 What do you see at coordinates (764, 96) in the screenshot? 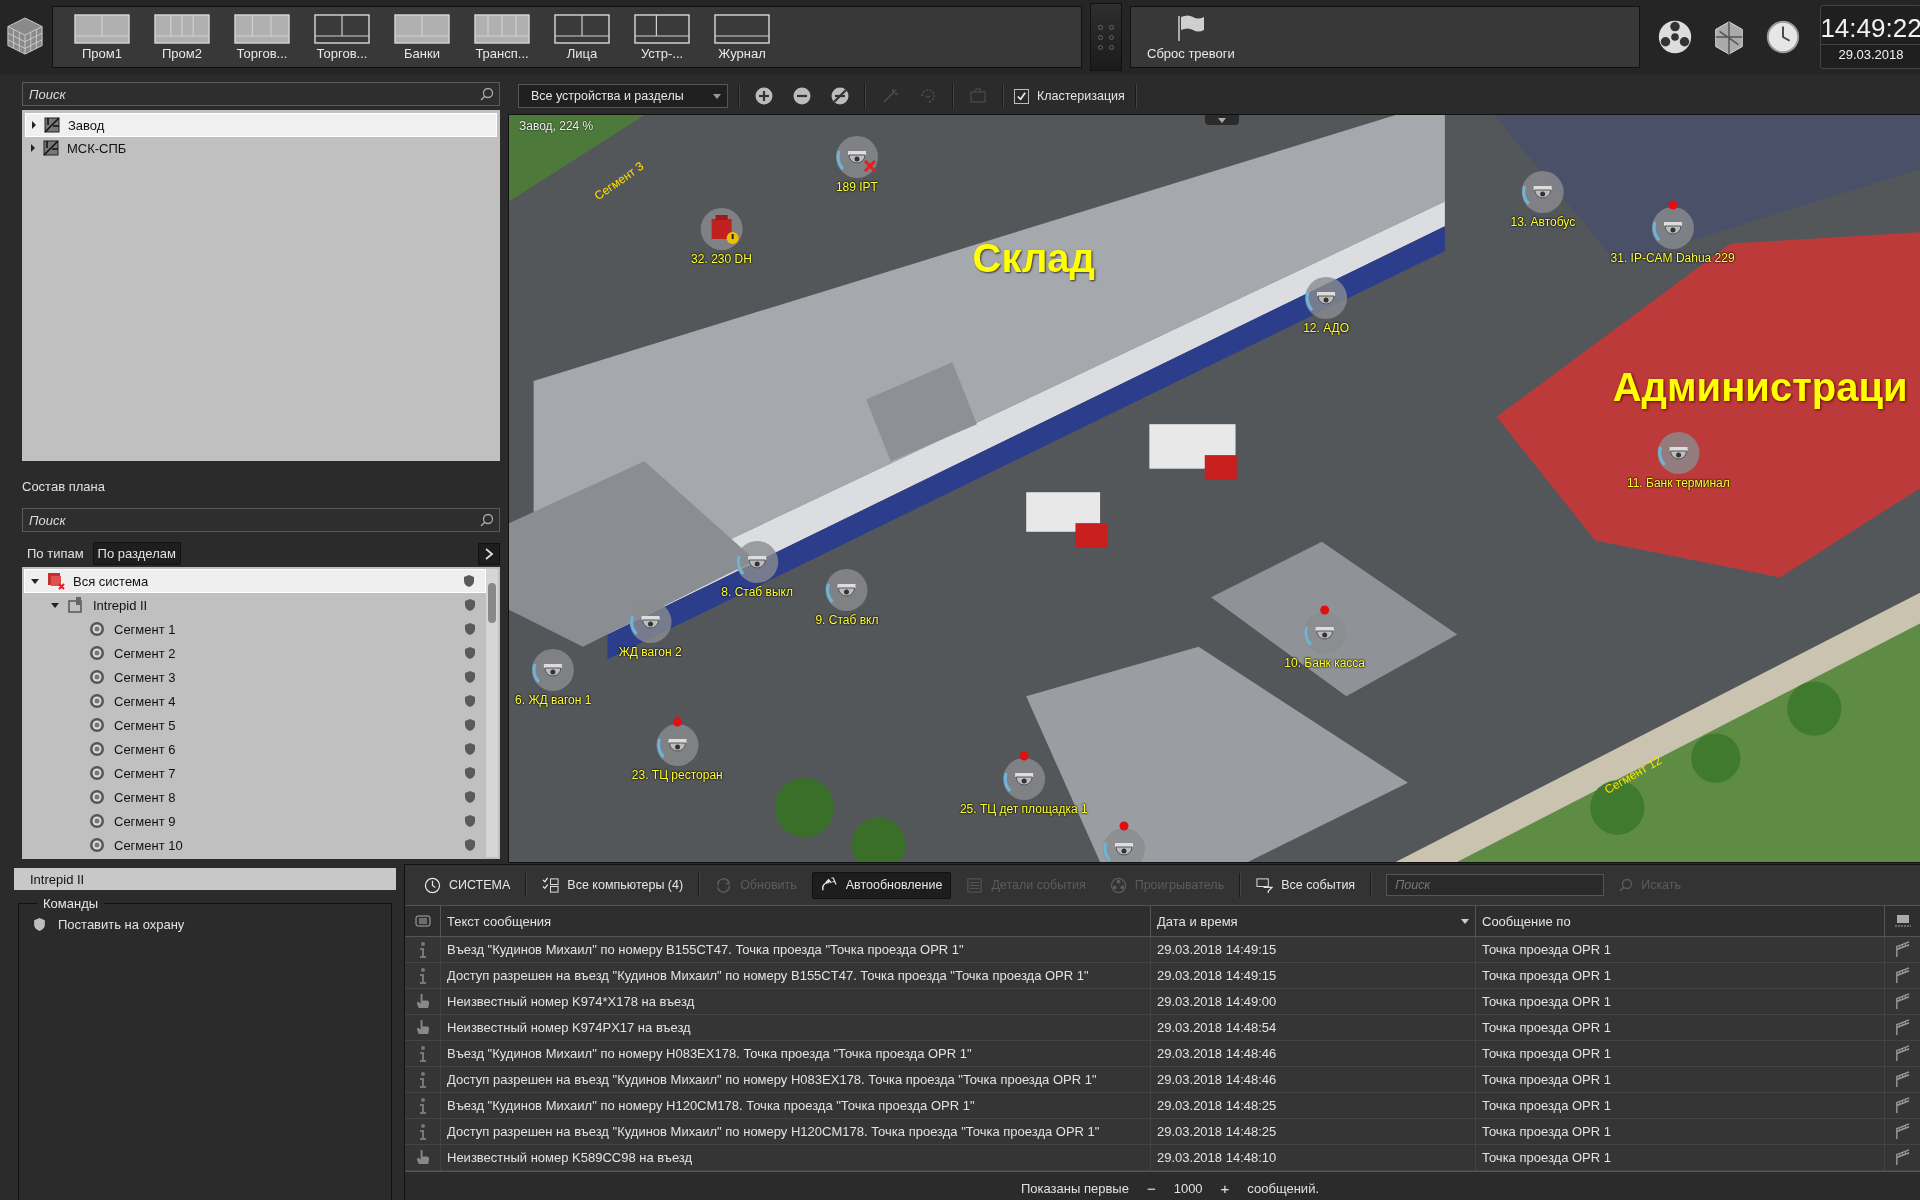
I see `zoom-in-icon` at bounding box center [764, 96].